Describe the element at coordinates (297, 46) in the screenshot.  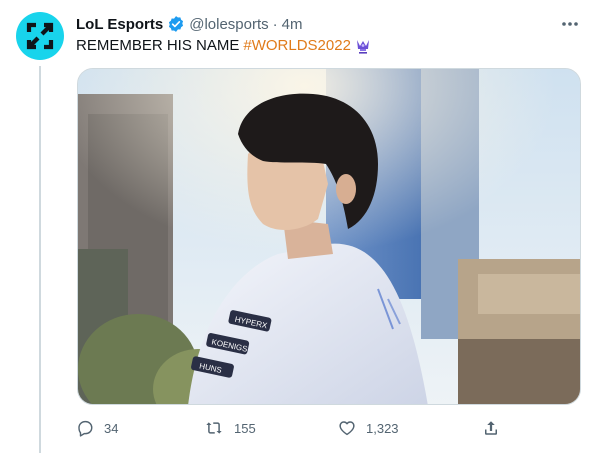
I see `hashtag-link: #WORLDS2022` at that location.